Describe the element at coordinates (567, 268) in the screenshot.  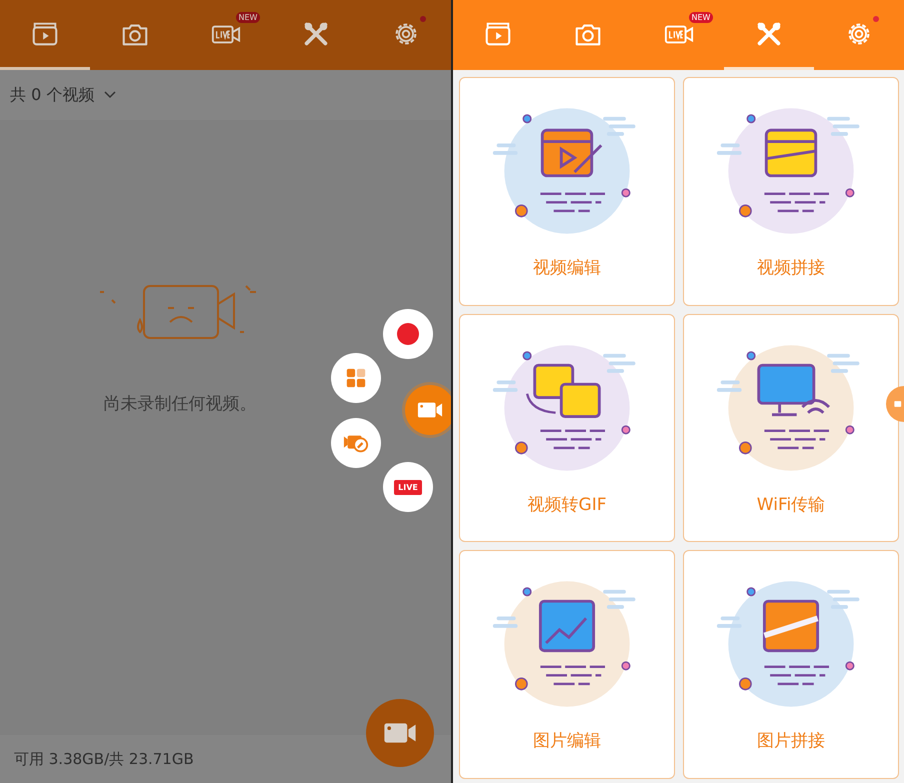
I see `tool-label: 视频编辑` at that location.